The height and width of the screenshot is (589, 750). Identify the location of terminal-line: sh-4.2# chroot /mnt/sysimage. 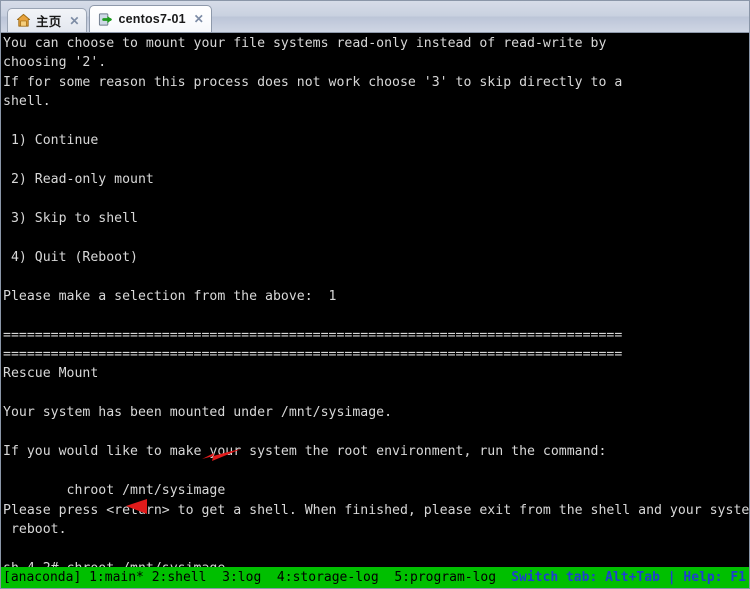
(376, 563).